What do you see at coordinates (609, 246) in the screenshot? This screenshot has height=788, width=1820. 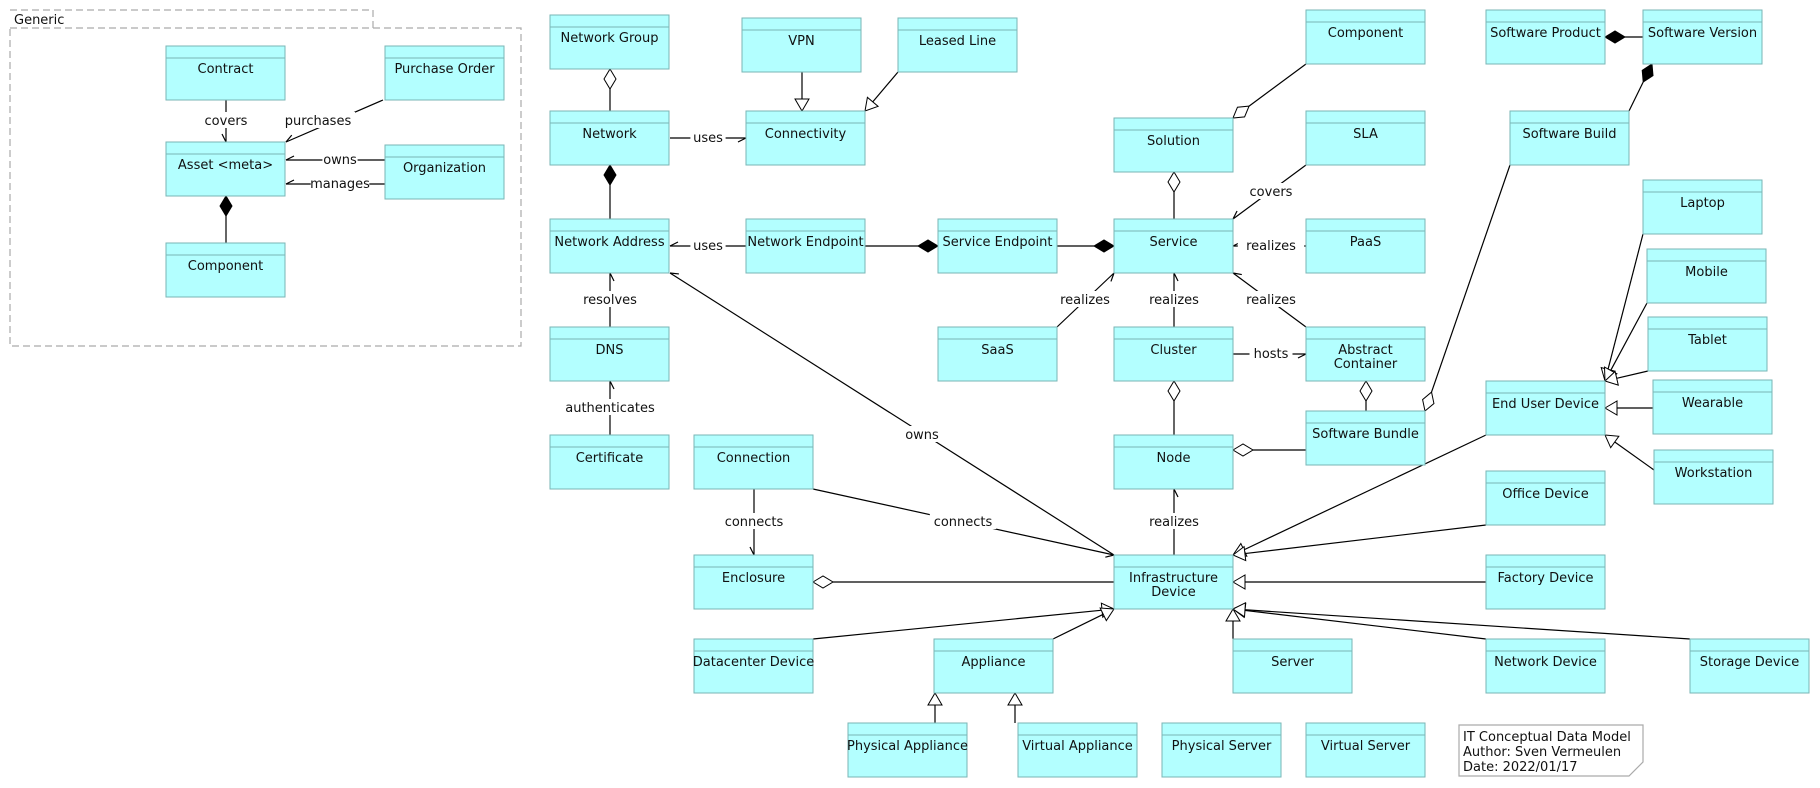 I see `class-network-address: Network Address` at bounding box center [609, 246].